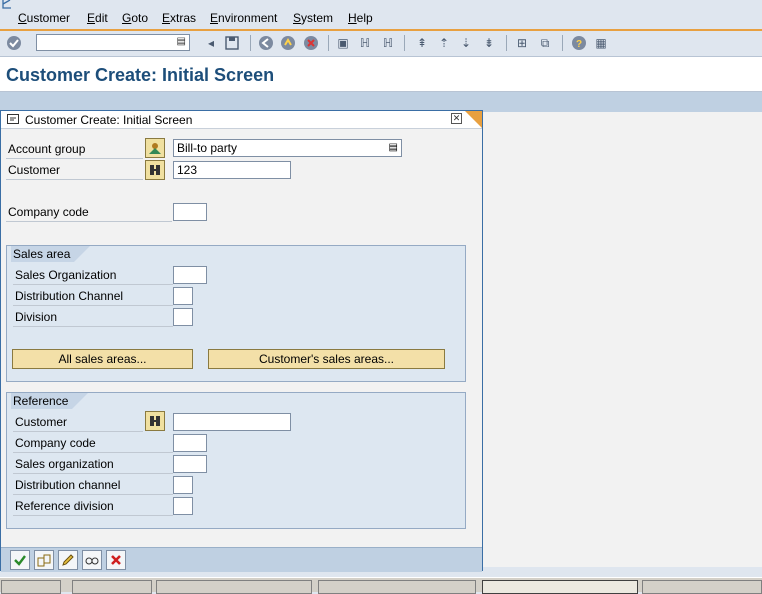 Image resolution: width=762 pixels, height=594 pixels. What do you see at coordinates (473, 119) in the screenshot?
I see `dialog-corner-decoration` at bounding box center [473, 119].